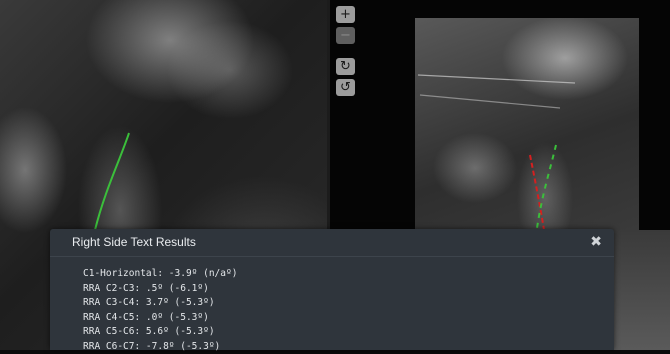 The width and height of the screenshot is (670, 354). Describe the element at coordinates (343, 332) in the screenshot. I see `result-line: RRA C5-C6: 5.6º (-5.3º)` at that location.